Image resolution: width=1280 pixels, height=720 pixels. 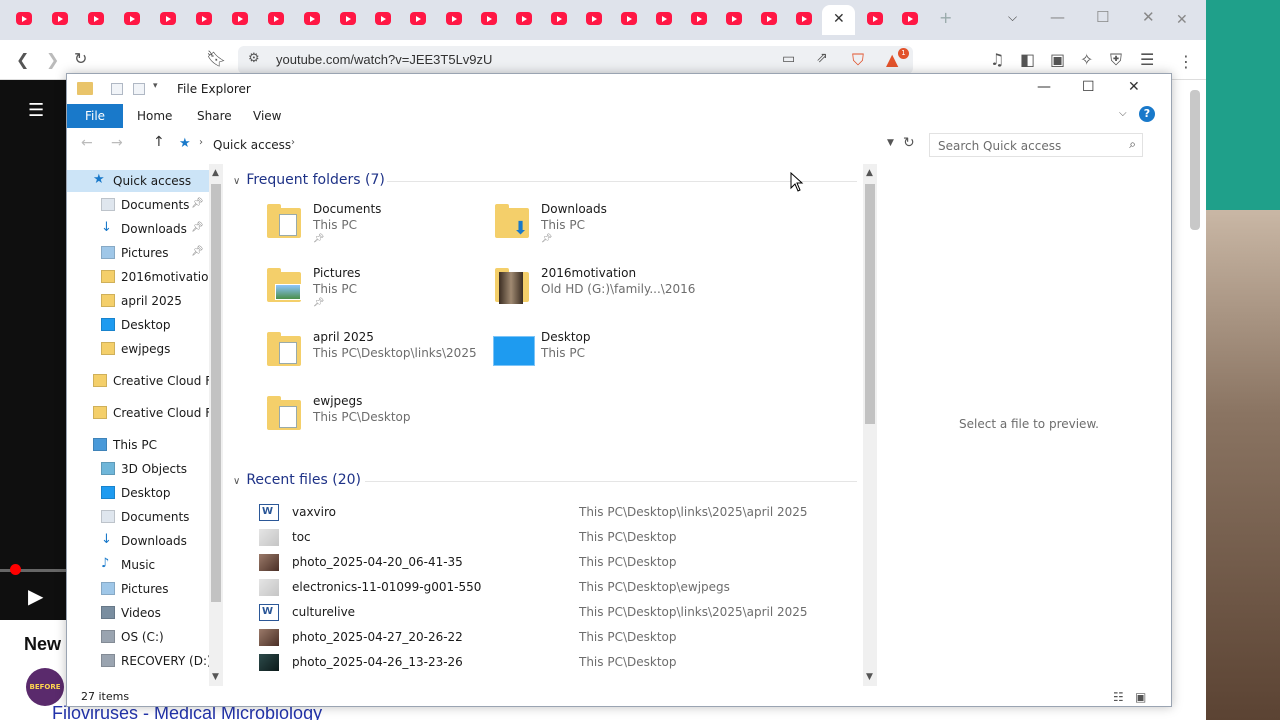 I want to click on back-icon: ❮, so click(x=22, y=59).